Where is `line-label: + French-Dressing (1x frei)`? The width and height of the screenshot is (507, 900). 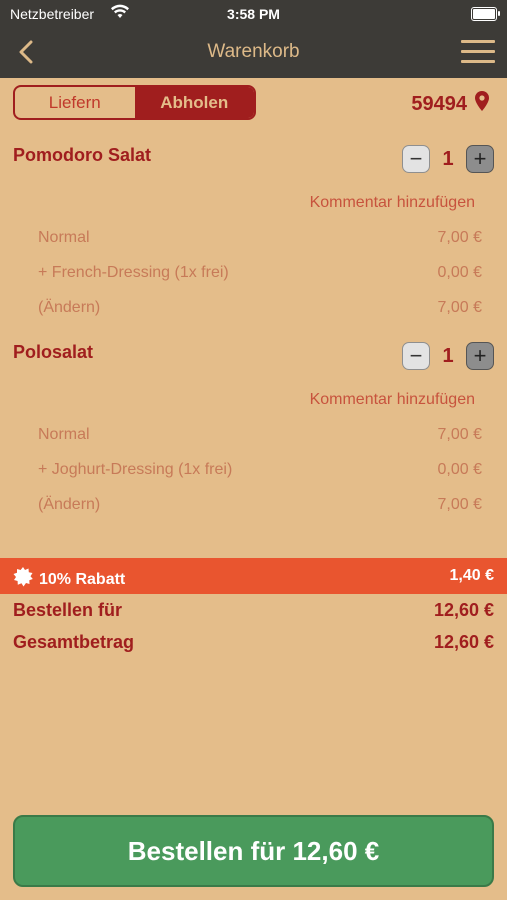 line-label: + French-Dressing (1x frei) is located at coordinates (133, 272).